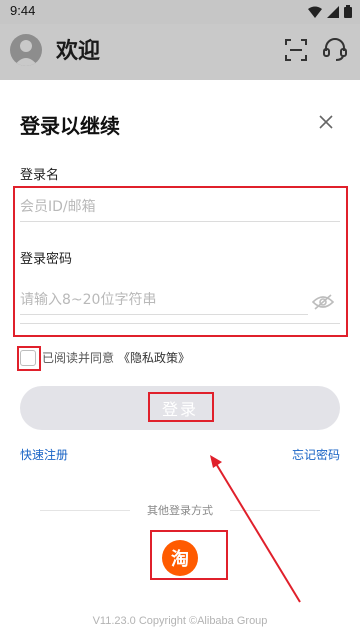 The width and height of the screenshot is (360, 639). I want to click on battery-icon, so click(348, 11).